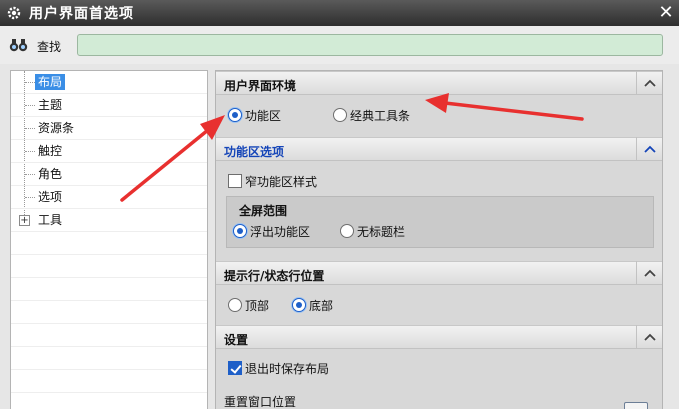 The image size is (679, 409). What do you see at coordinates (49, 47) in the screenshot?
I see `find-label: 查找` at bounding box center [49, 47].